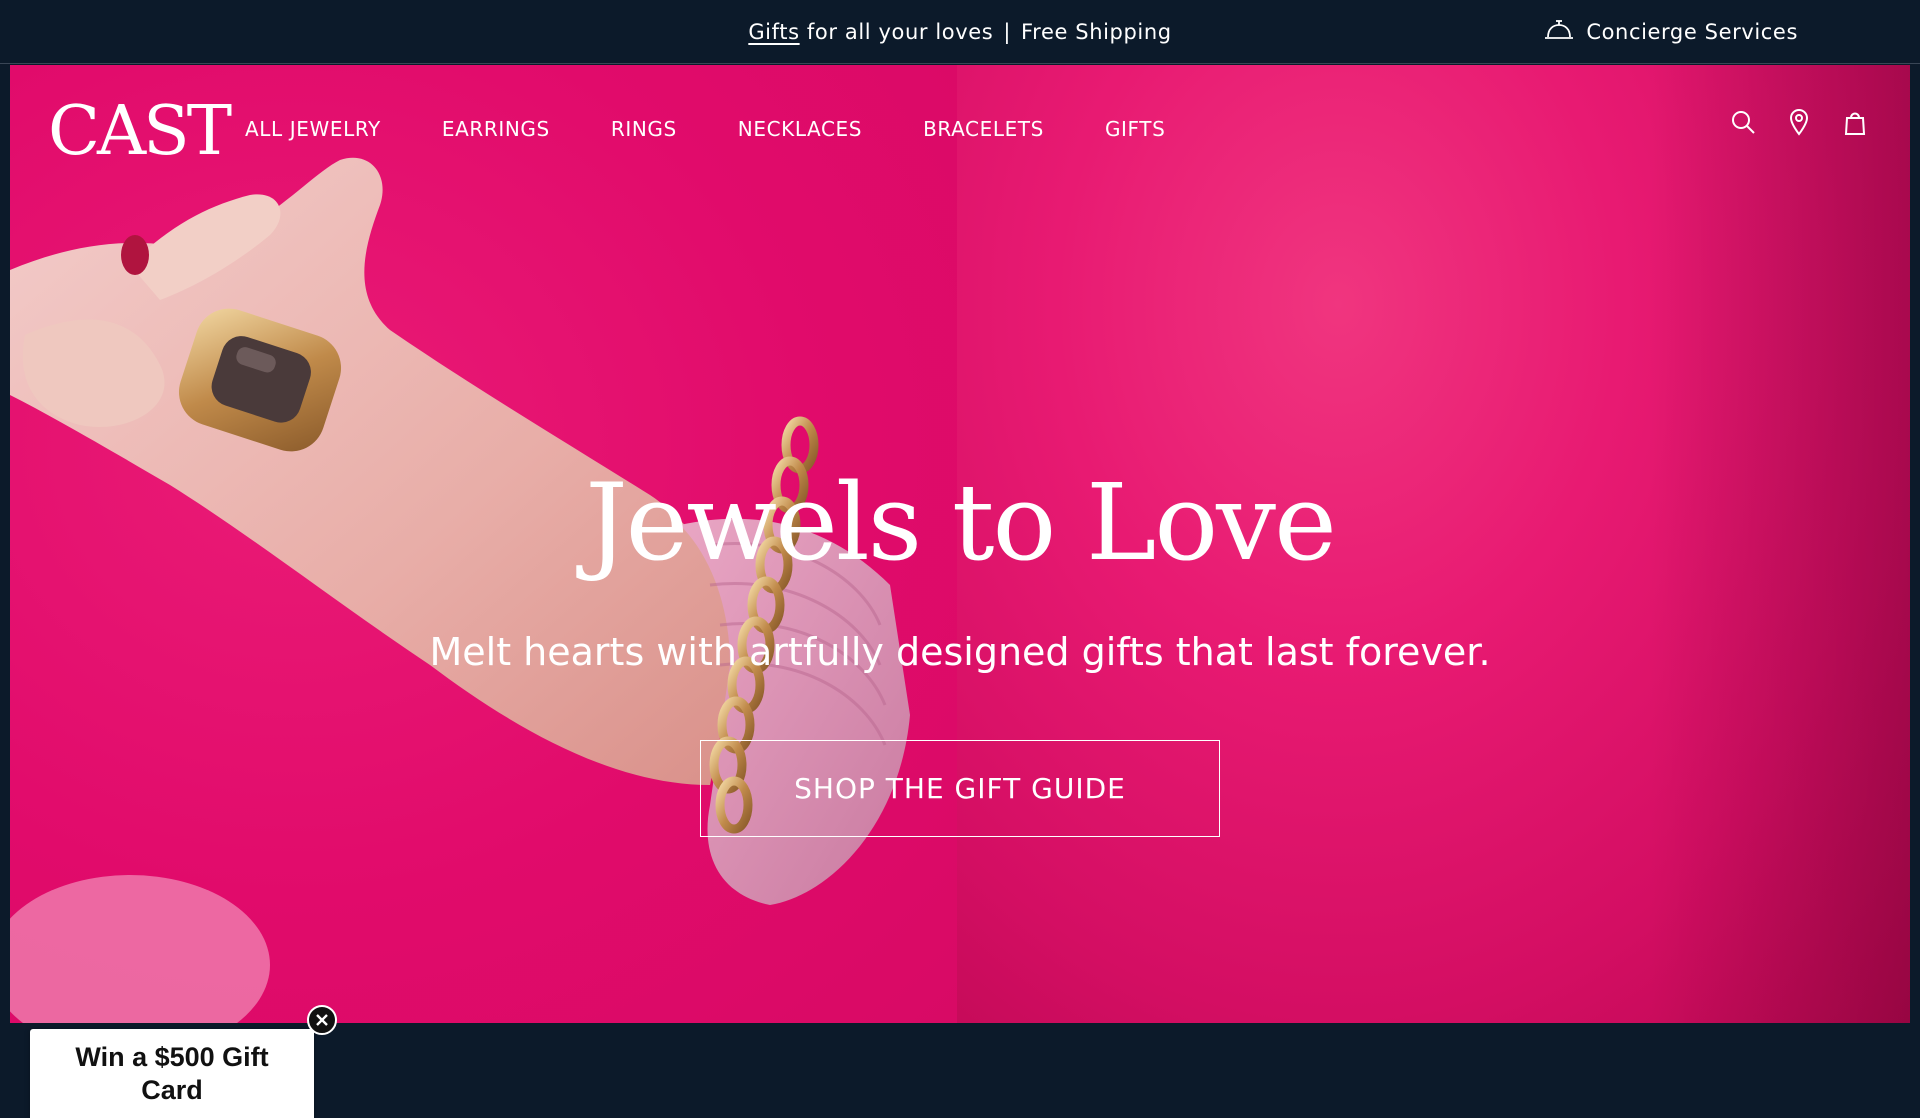  I want to click on location-pin-icon, so click(1799, 122).